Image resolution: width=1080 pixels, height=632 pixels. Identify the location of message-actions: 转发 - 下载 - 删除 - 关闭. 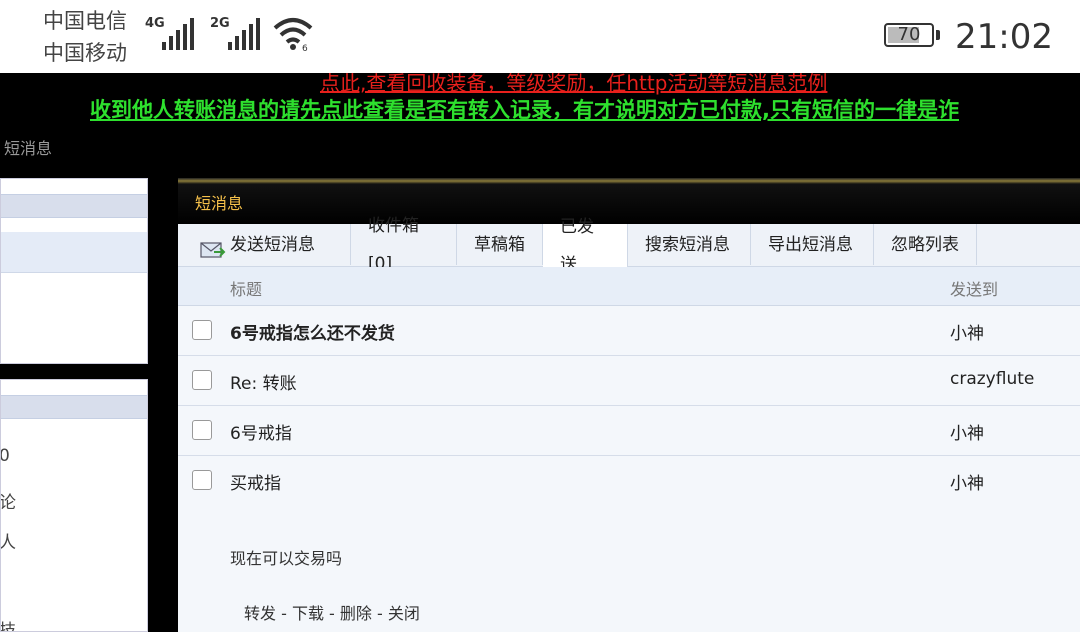
(332, 612).